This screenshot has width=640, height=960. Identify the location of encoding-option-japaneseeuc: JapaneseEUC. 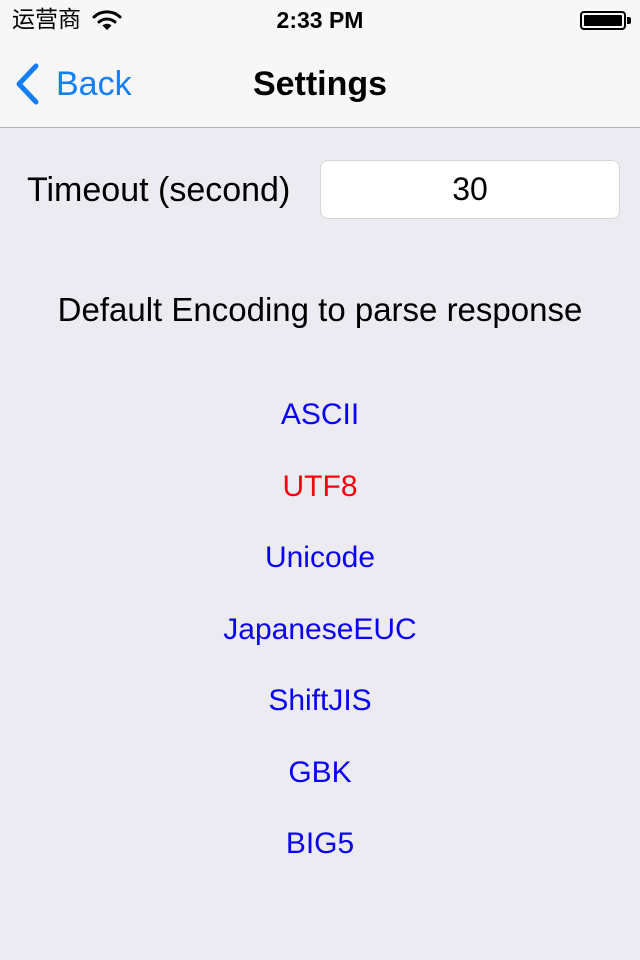
(320, 644).